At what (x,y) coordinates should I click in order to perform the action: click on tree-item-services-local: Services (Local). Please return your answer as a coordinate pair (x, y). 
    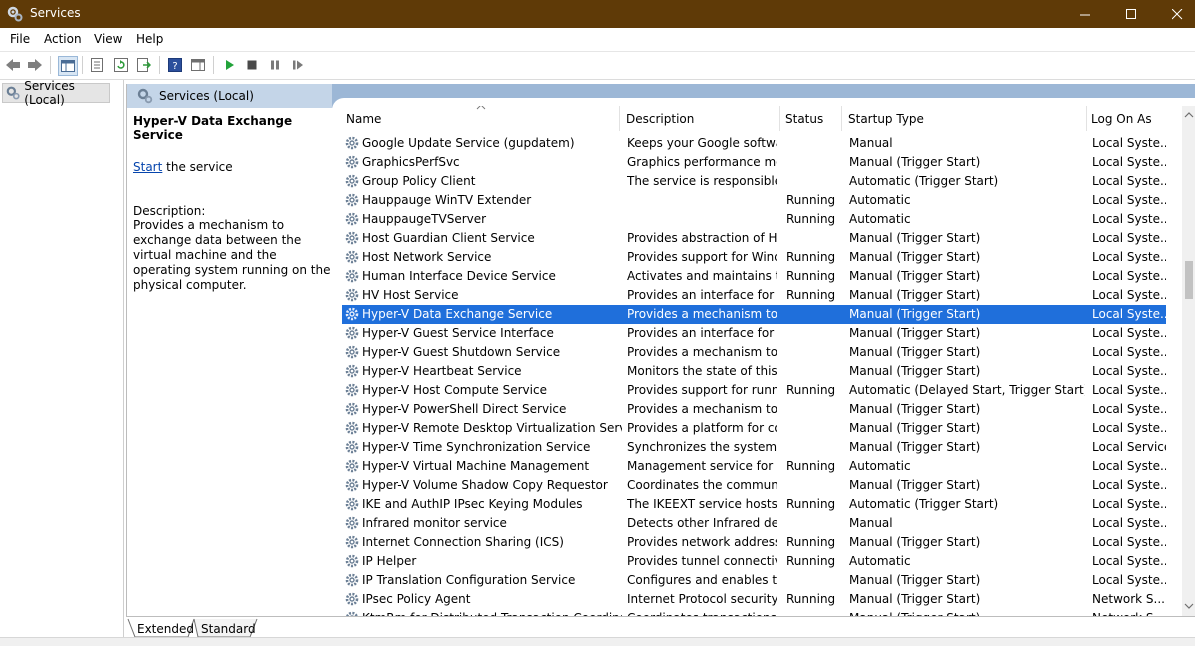
    Looking at the image, I should click on (56, 93).